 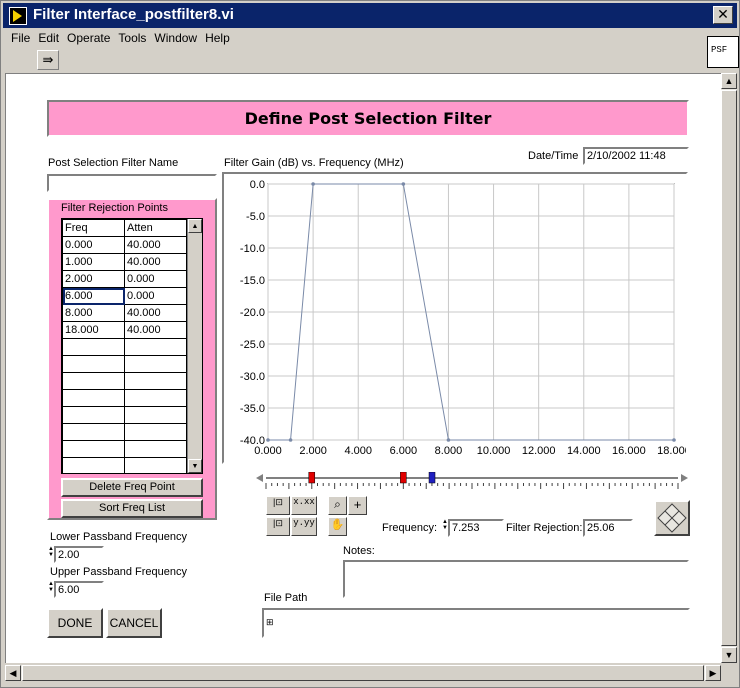 I want to click on table-row: 6.000 0.000, so click(x=124, y=296).